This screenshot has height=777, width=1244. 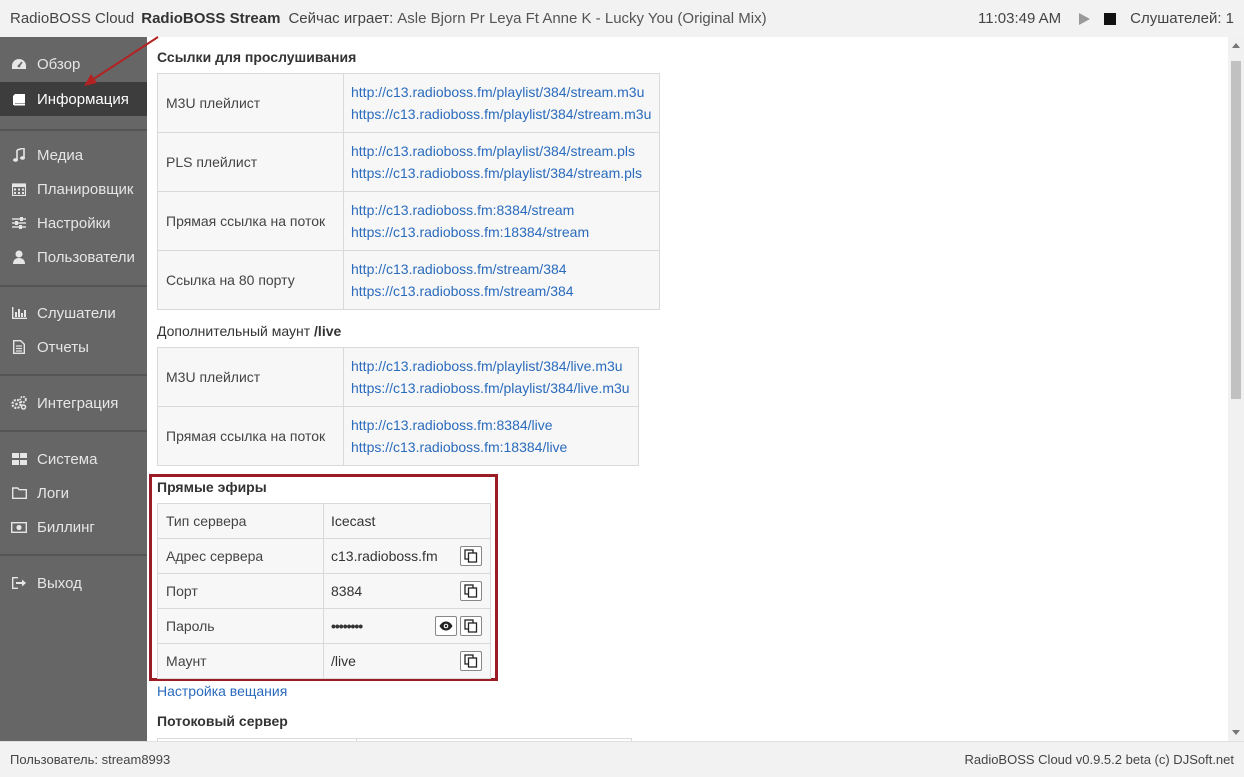 What do you see at coordinates (19, 347) in the screenshot?
I see `document-icon` at bounding box center [19, 347].